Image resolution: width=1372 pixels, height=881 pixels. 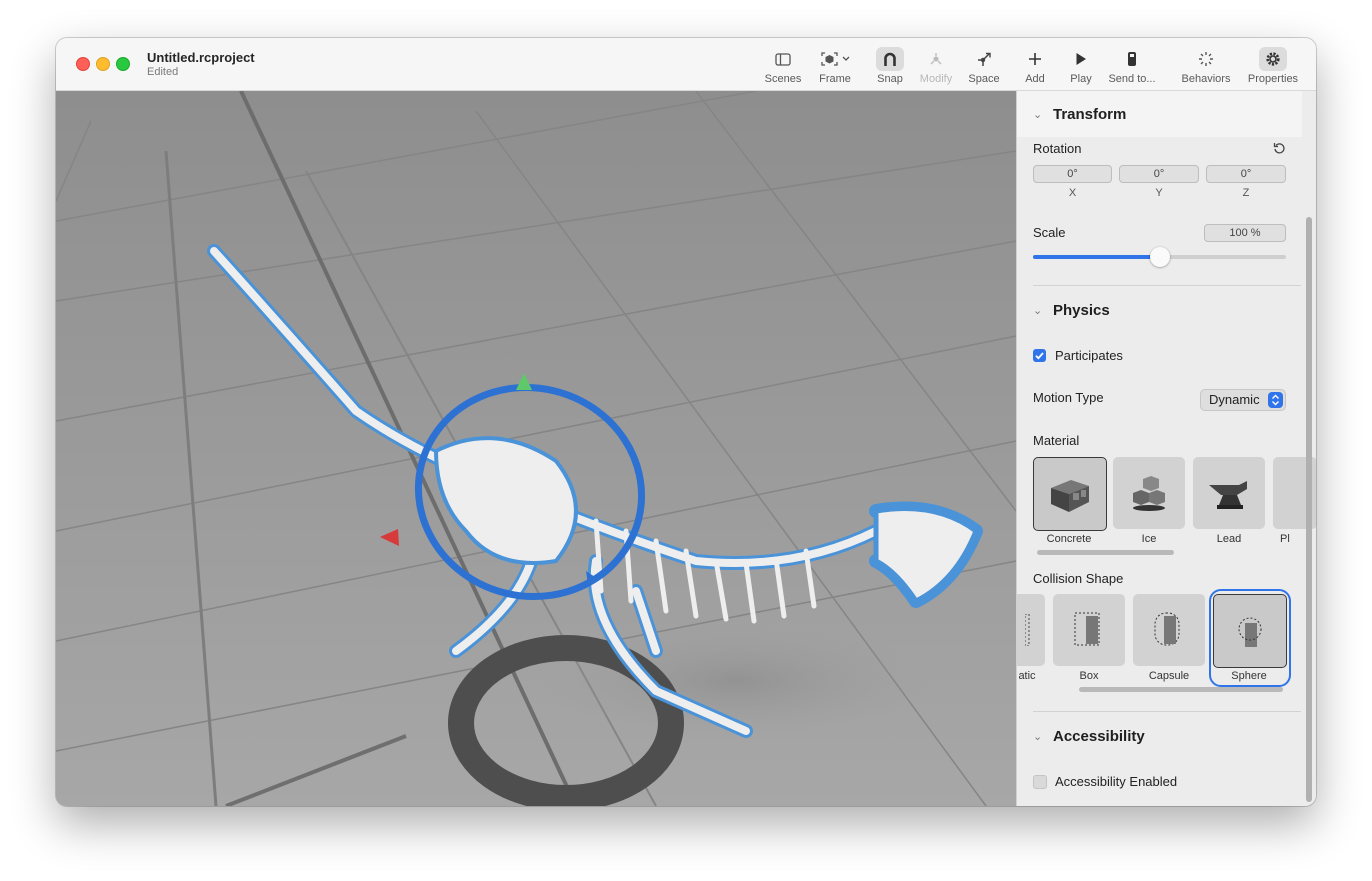 I want to click on accessibility-enabled-label: Accessibility Enabled, so click(x=1116, y=781).